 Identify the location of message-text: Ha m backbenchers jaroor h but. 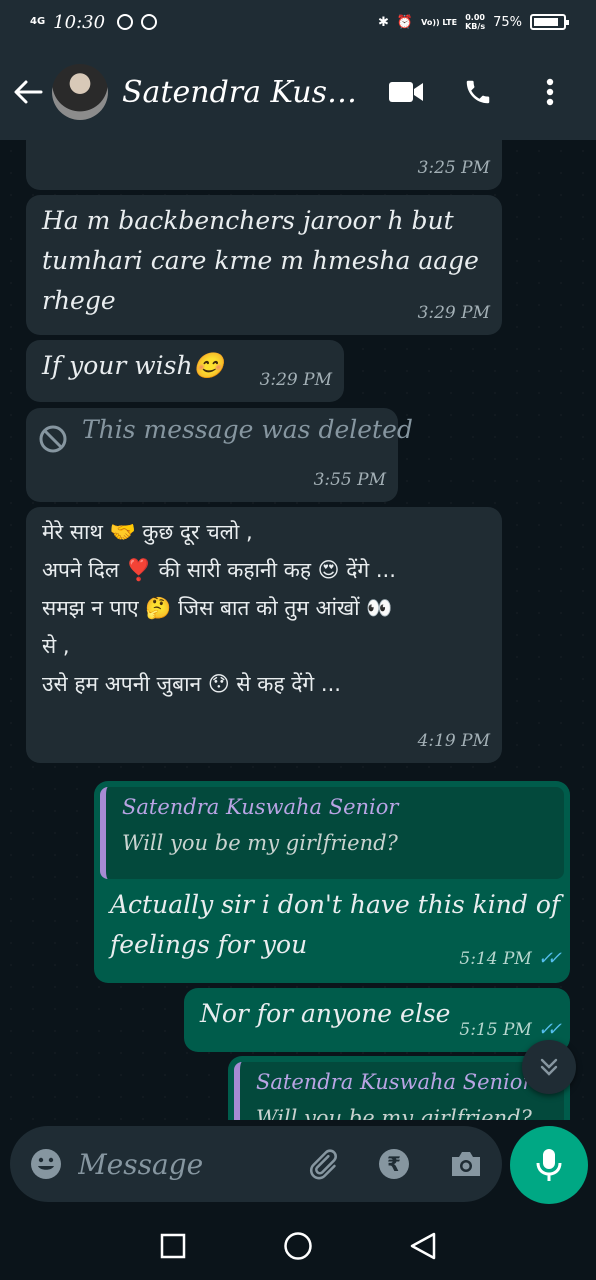
(248, 220).